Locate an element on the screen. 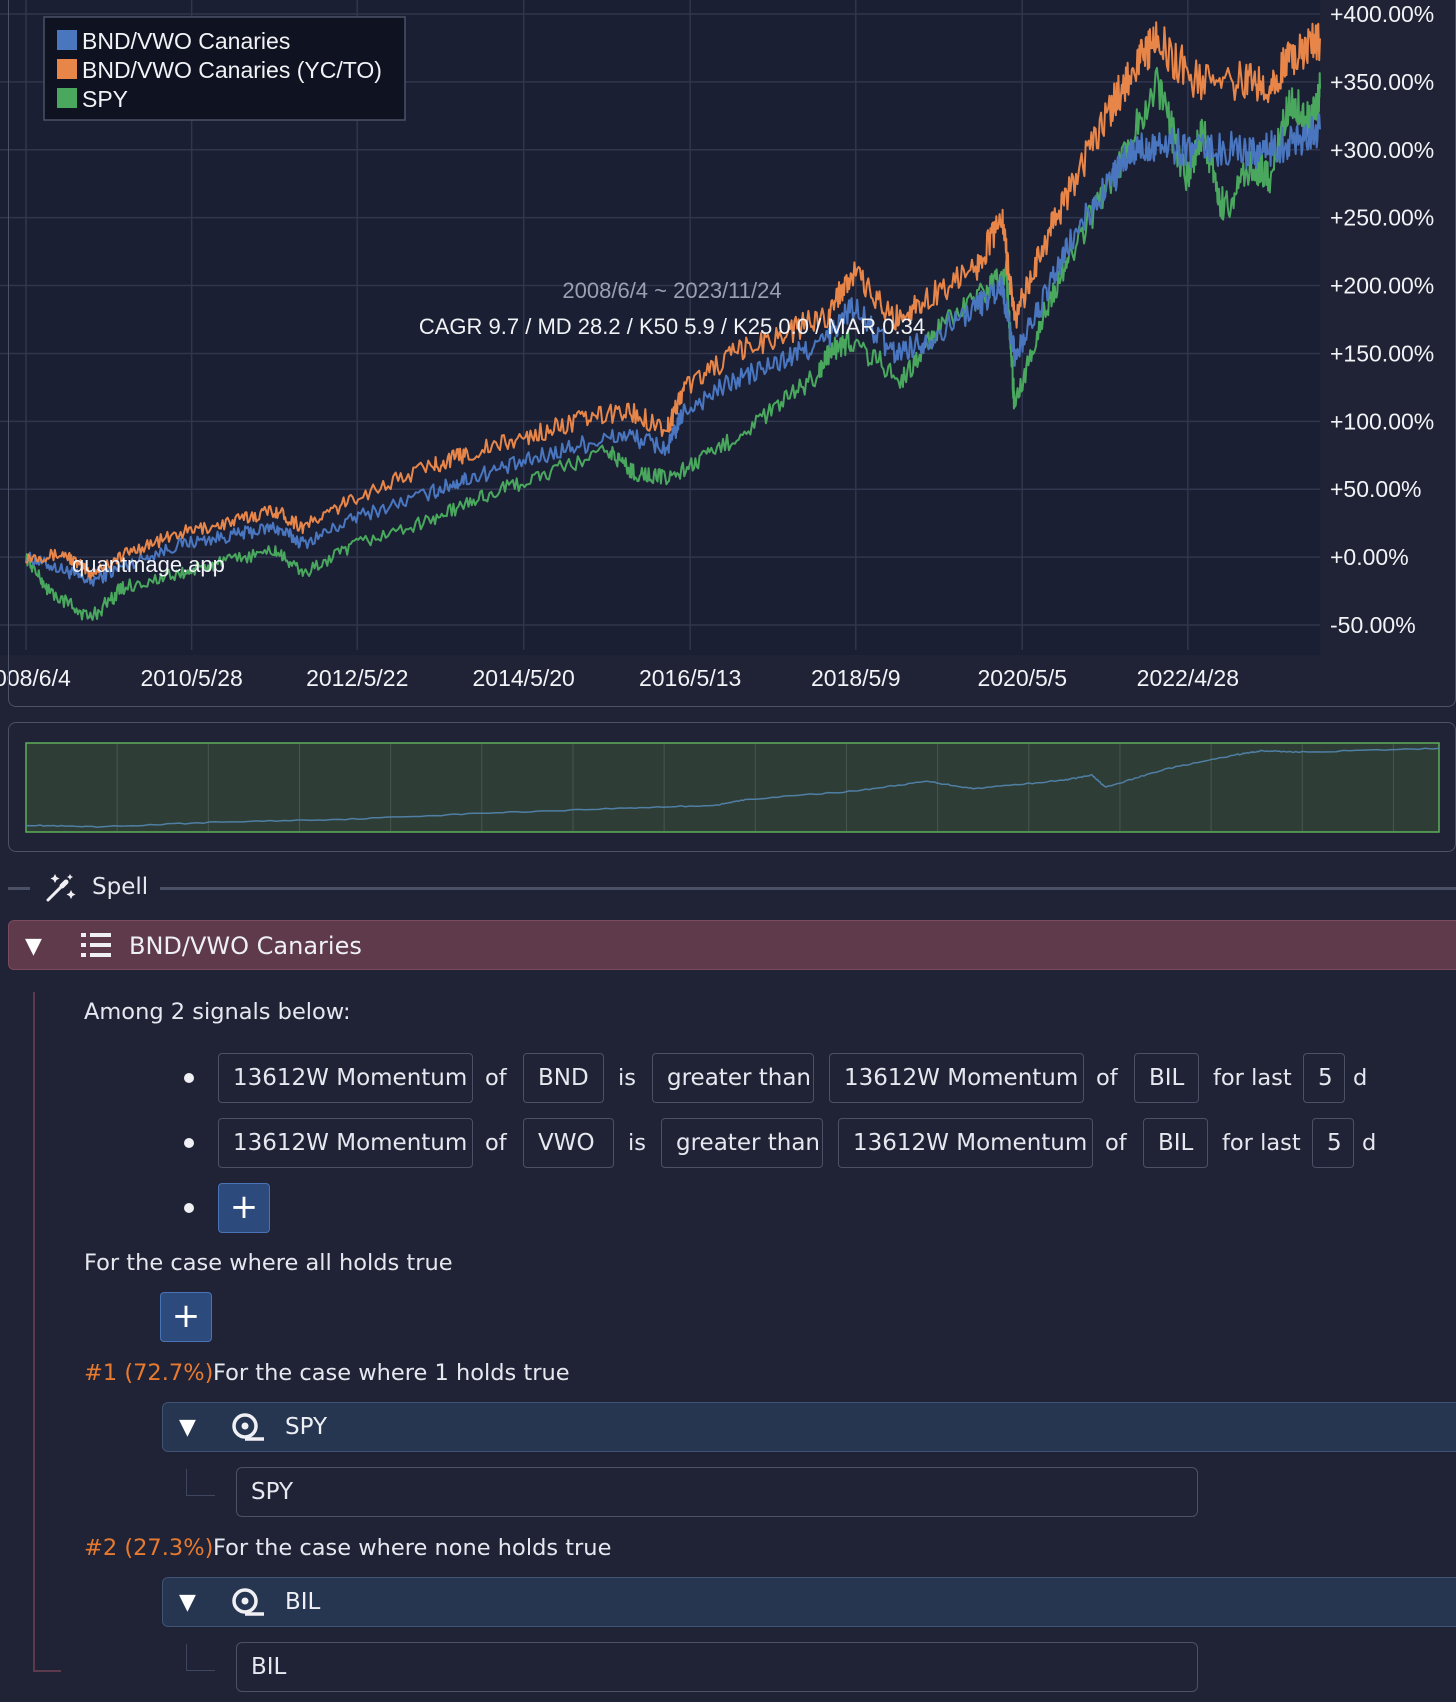 The width and height of the screenshot is (1456, 1702). legend-item-bnd-vwo-canaries: BND/VWO Canaries is located at coordinates (173, 41).